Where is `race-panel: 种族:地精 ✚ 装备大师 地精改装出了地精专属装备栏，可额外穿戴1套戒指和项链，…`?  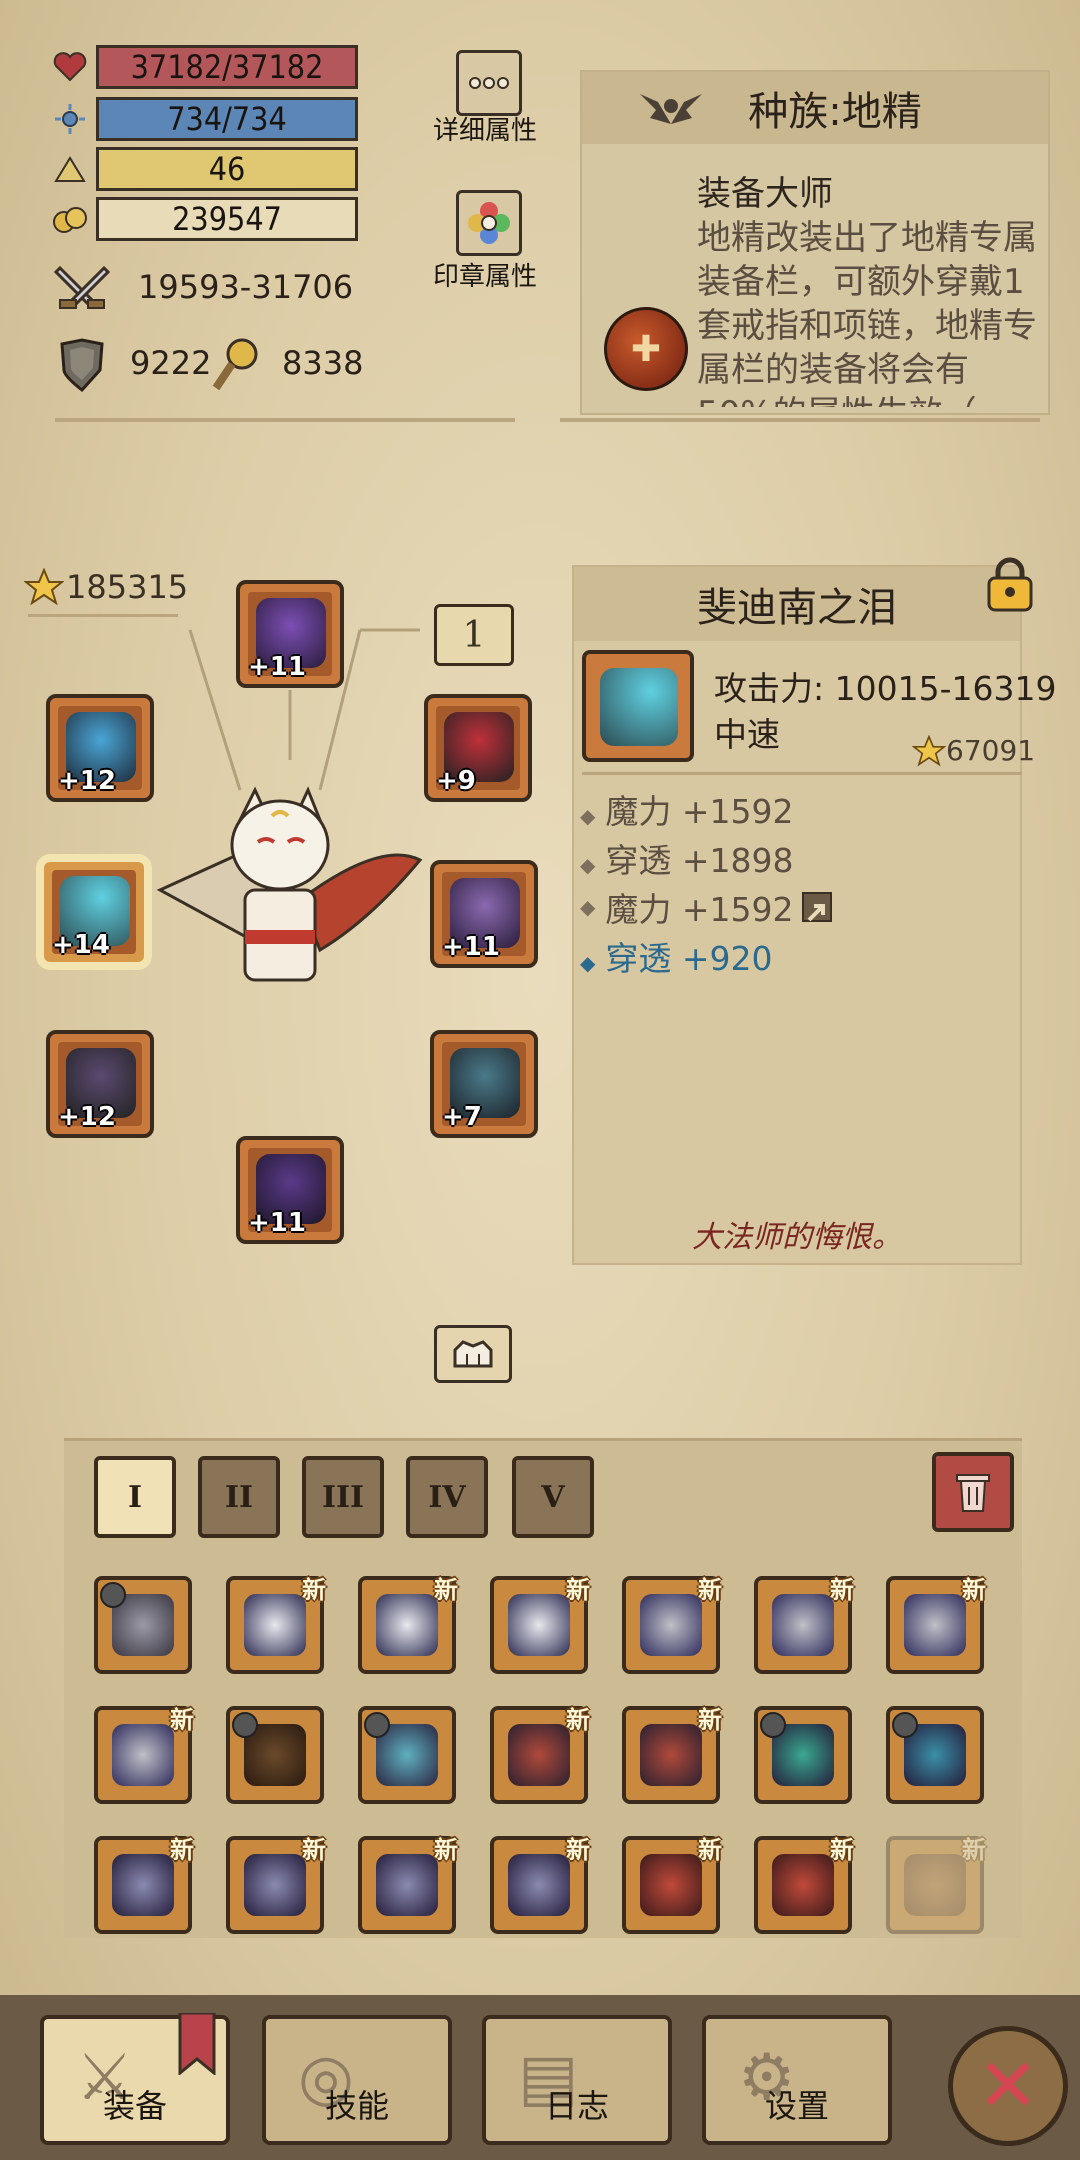 race-panel: 种族:地精 ✚ 装备大师 地精改装出了地精专属装备栏，可额外穿戴1套戒指和项链，… is located at coordinates (815, 242).